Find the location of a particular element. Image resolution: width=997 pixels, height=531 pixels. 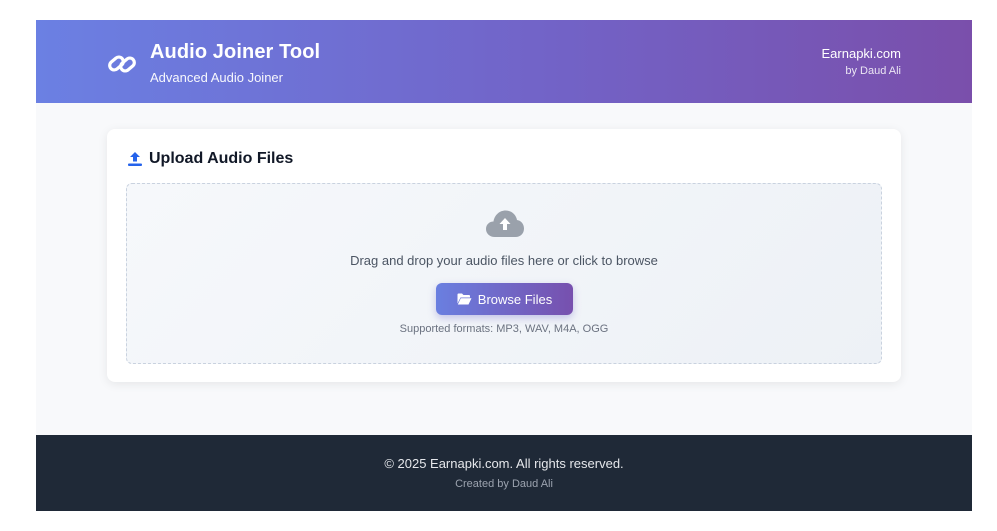

cloud-upload-icon is located at coordinates (505, 224).